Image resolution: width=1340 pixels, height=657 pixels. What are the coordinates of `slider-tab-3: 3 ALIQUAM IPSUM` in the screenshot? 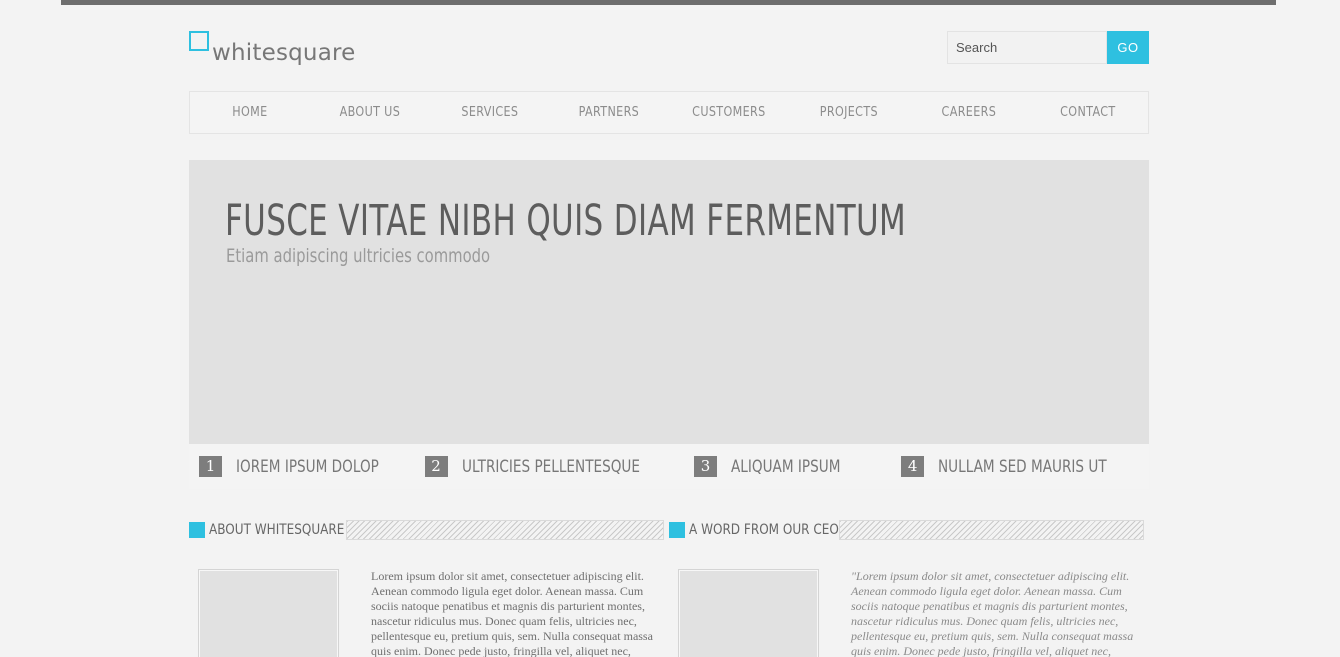 It's located at (787, 466).